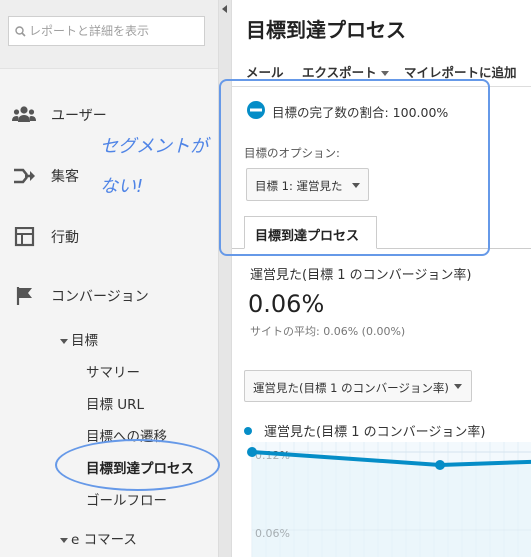 This screenshot has width=531, height=557. I want to click on sidebar-item-goal-urls: 目標 URL, so click(115, 403).